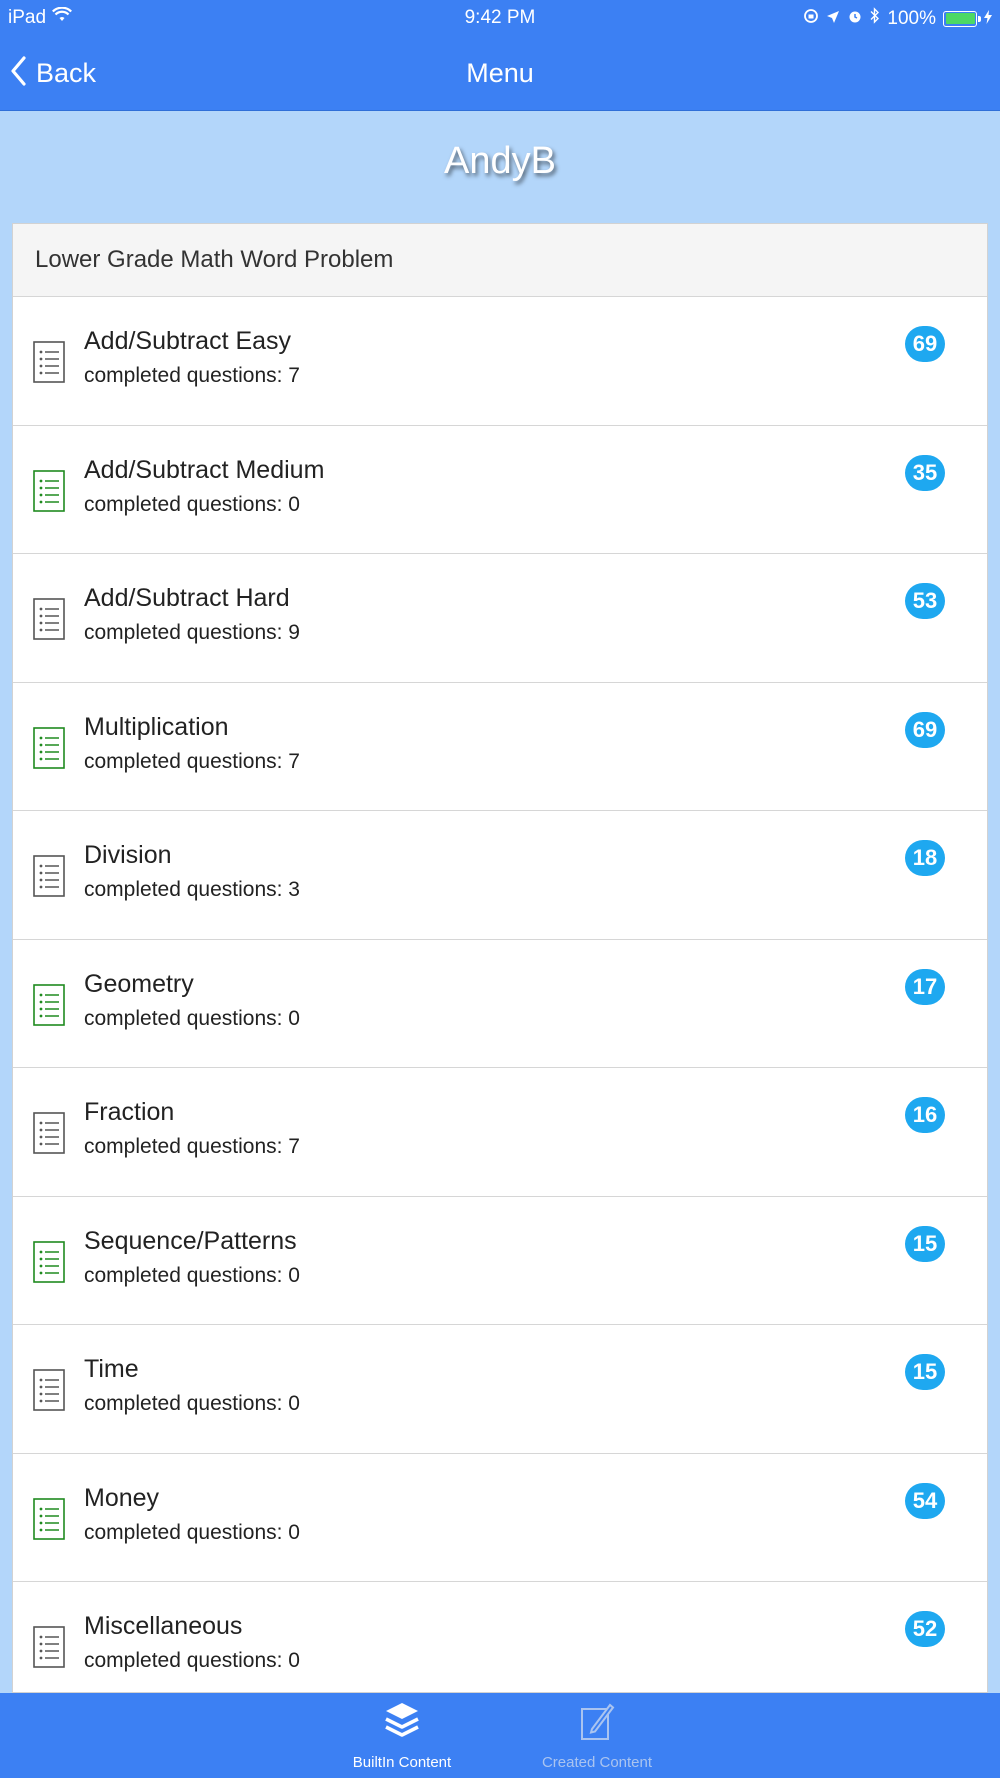  Describe the element at coordinates (156, 726) in the screenshot. I see `item-title: Multiplication` at that location.